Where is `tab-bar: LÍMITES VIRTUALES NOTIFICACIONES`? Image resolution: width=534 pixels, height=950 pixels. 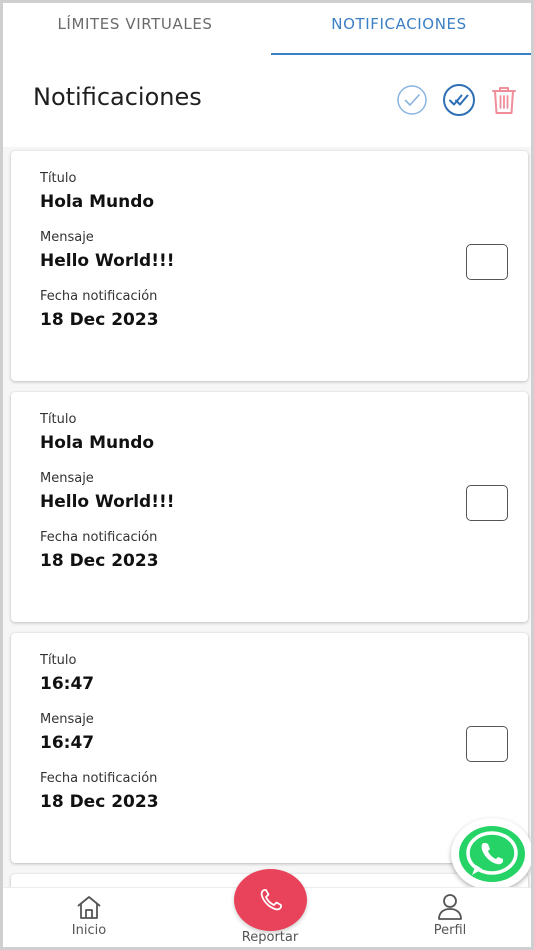 tab-bar: LÍMITES VIRTUALES NOTIFICACIONES is located at coordinates (267, 29).